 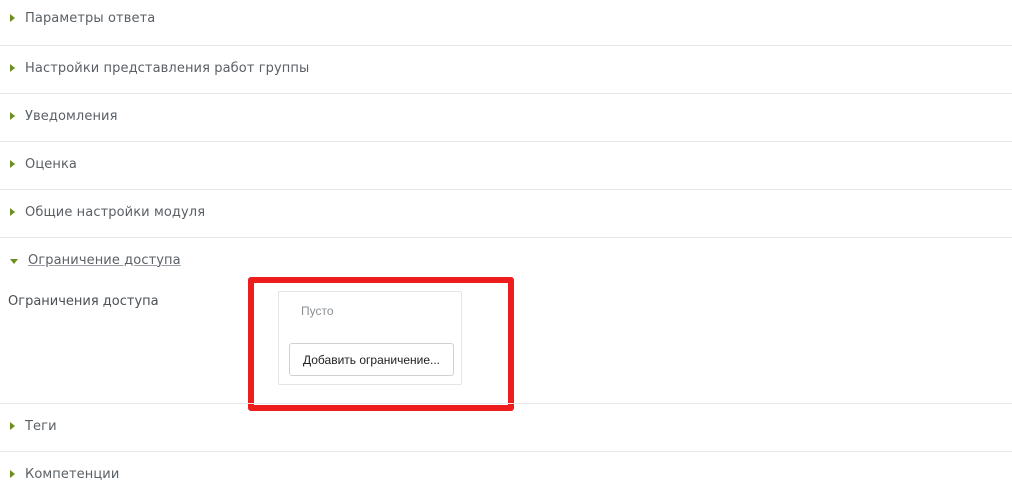 What do you see at coordinates (506, 22) in the screenshot?
I see `section-answer-parameters: Параметры ответа` at bounding box center [506, 22].